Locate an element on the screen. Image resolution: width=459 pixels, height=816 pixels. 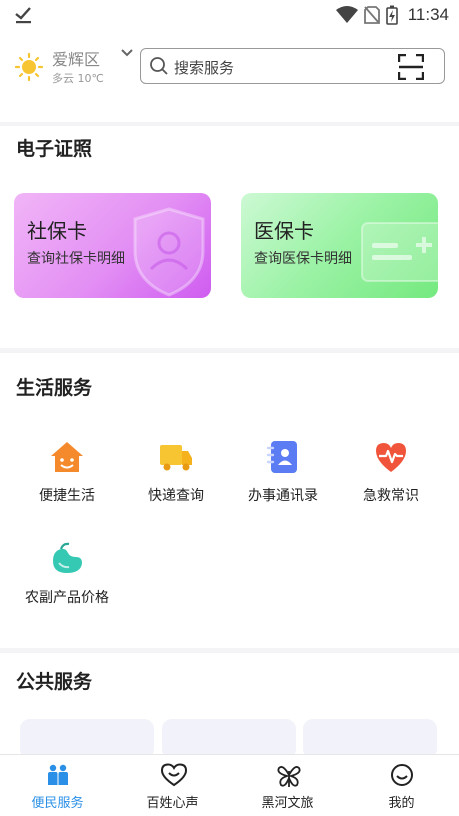
card-subtitle: 查询社保卡明细 is located at coordinates (76, 259).